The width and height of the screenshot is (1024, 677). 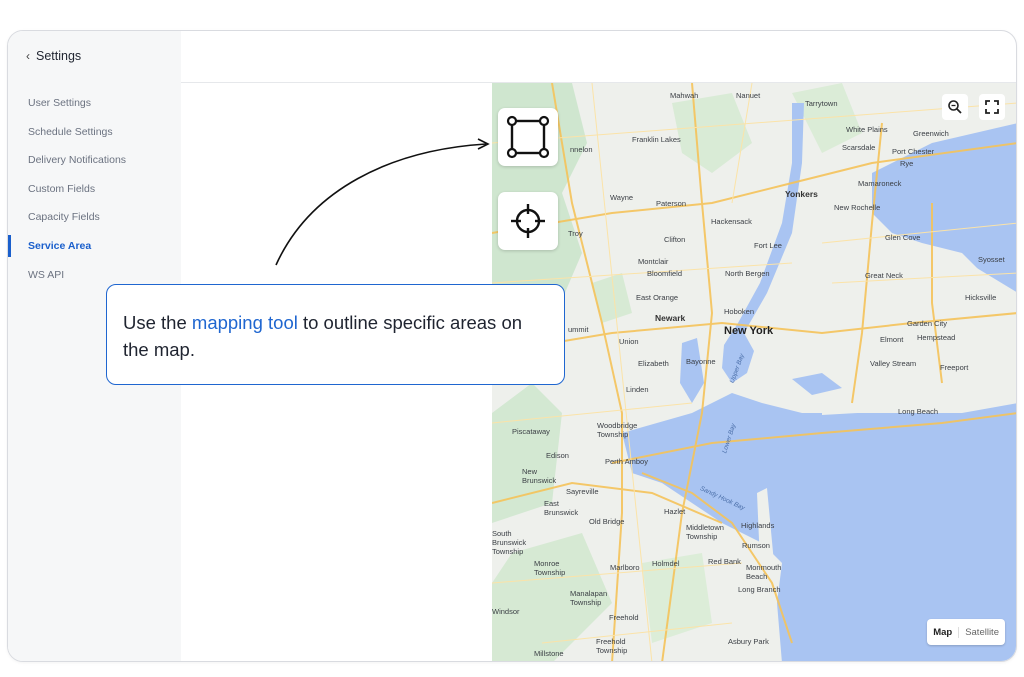 I want to click on map-label: Mamaroneck, so click(x=880, y=183).